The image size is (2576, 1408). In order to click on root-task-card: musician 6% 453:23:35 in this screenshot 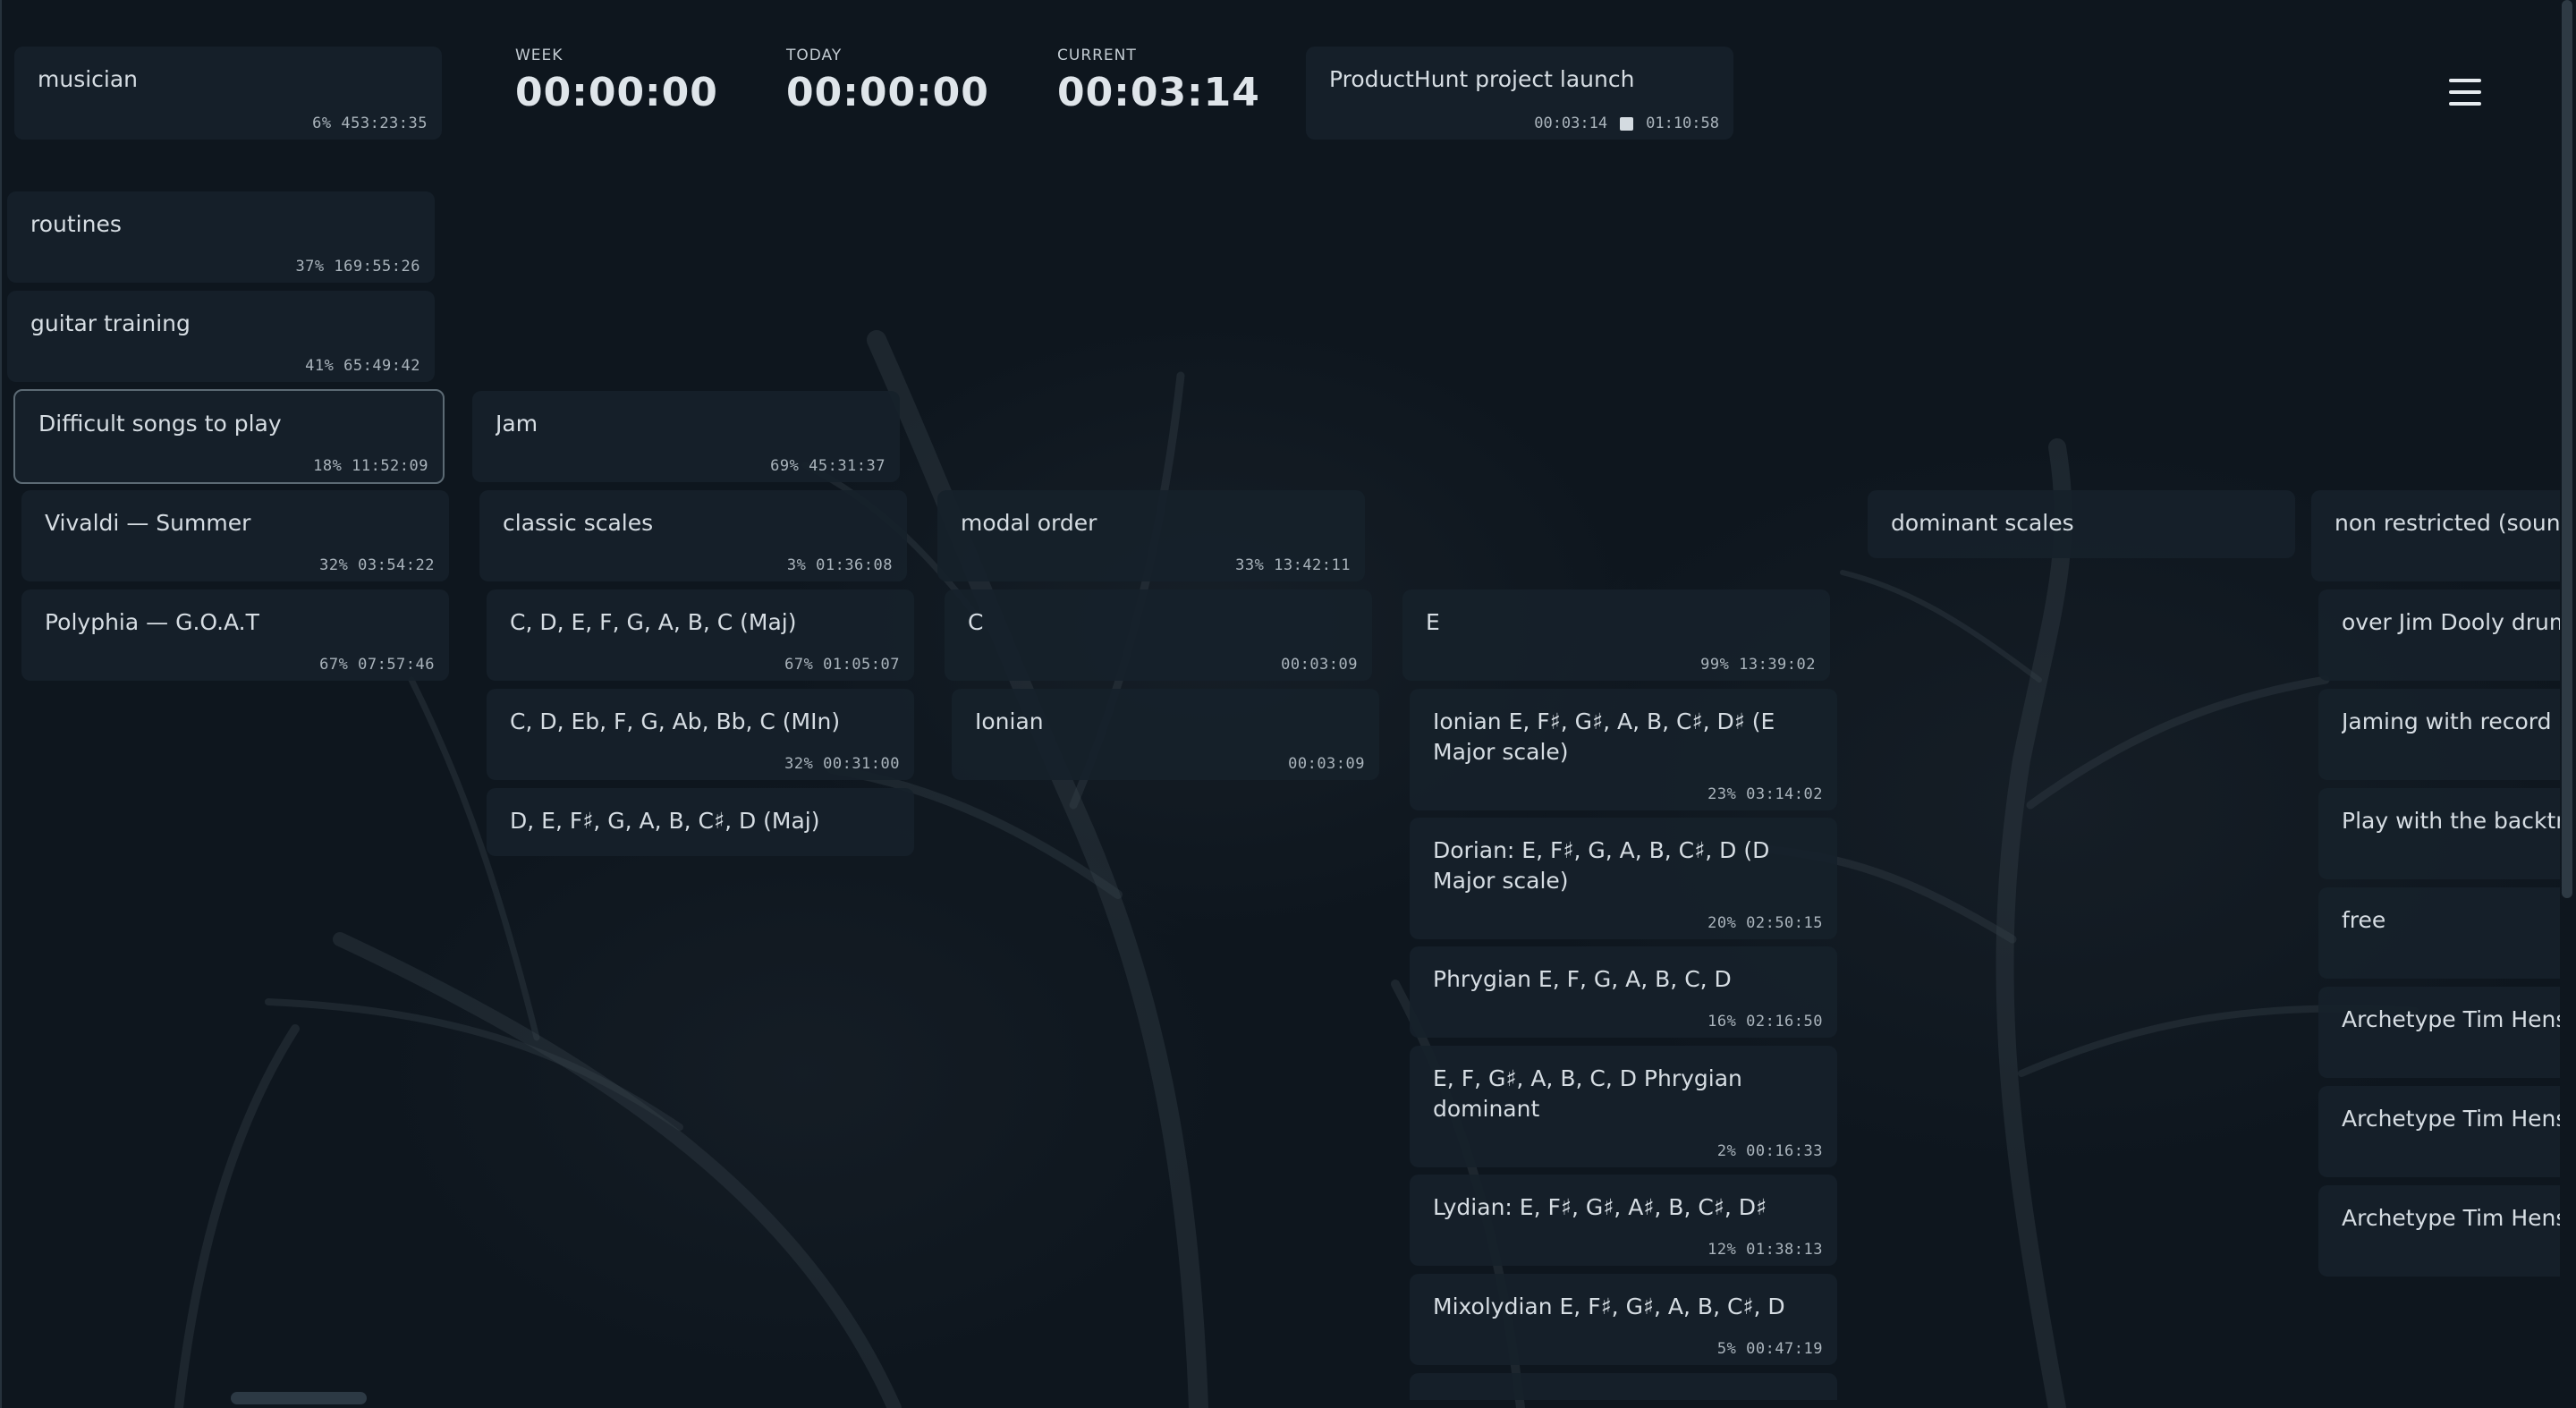, I will do `click(228, 93)`.